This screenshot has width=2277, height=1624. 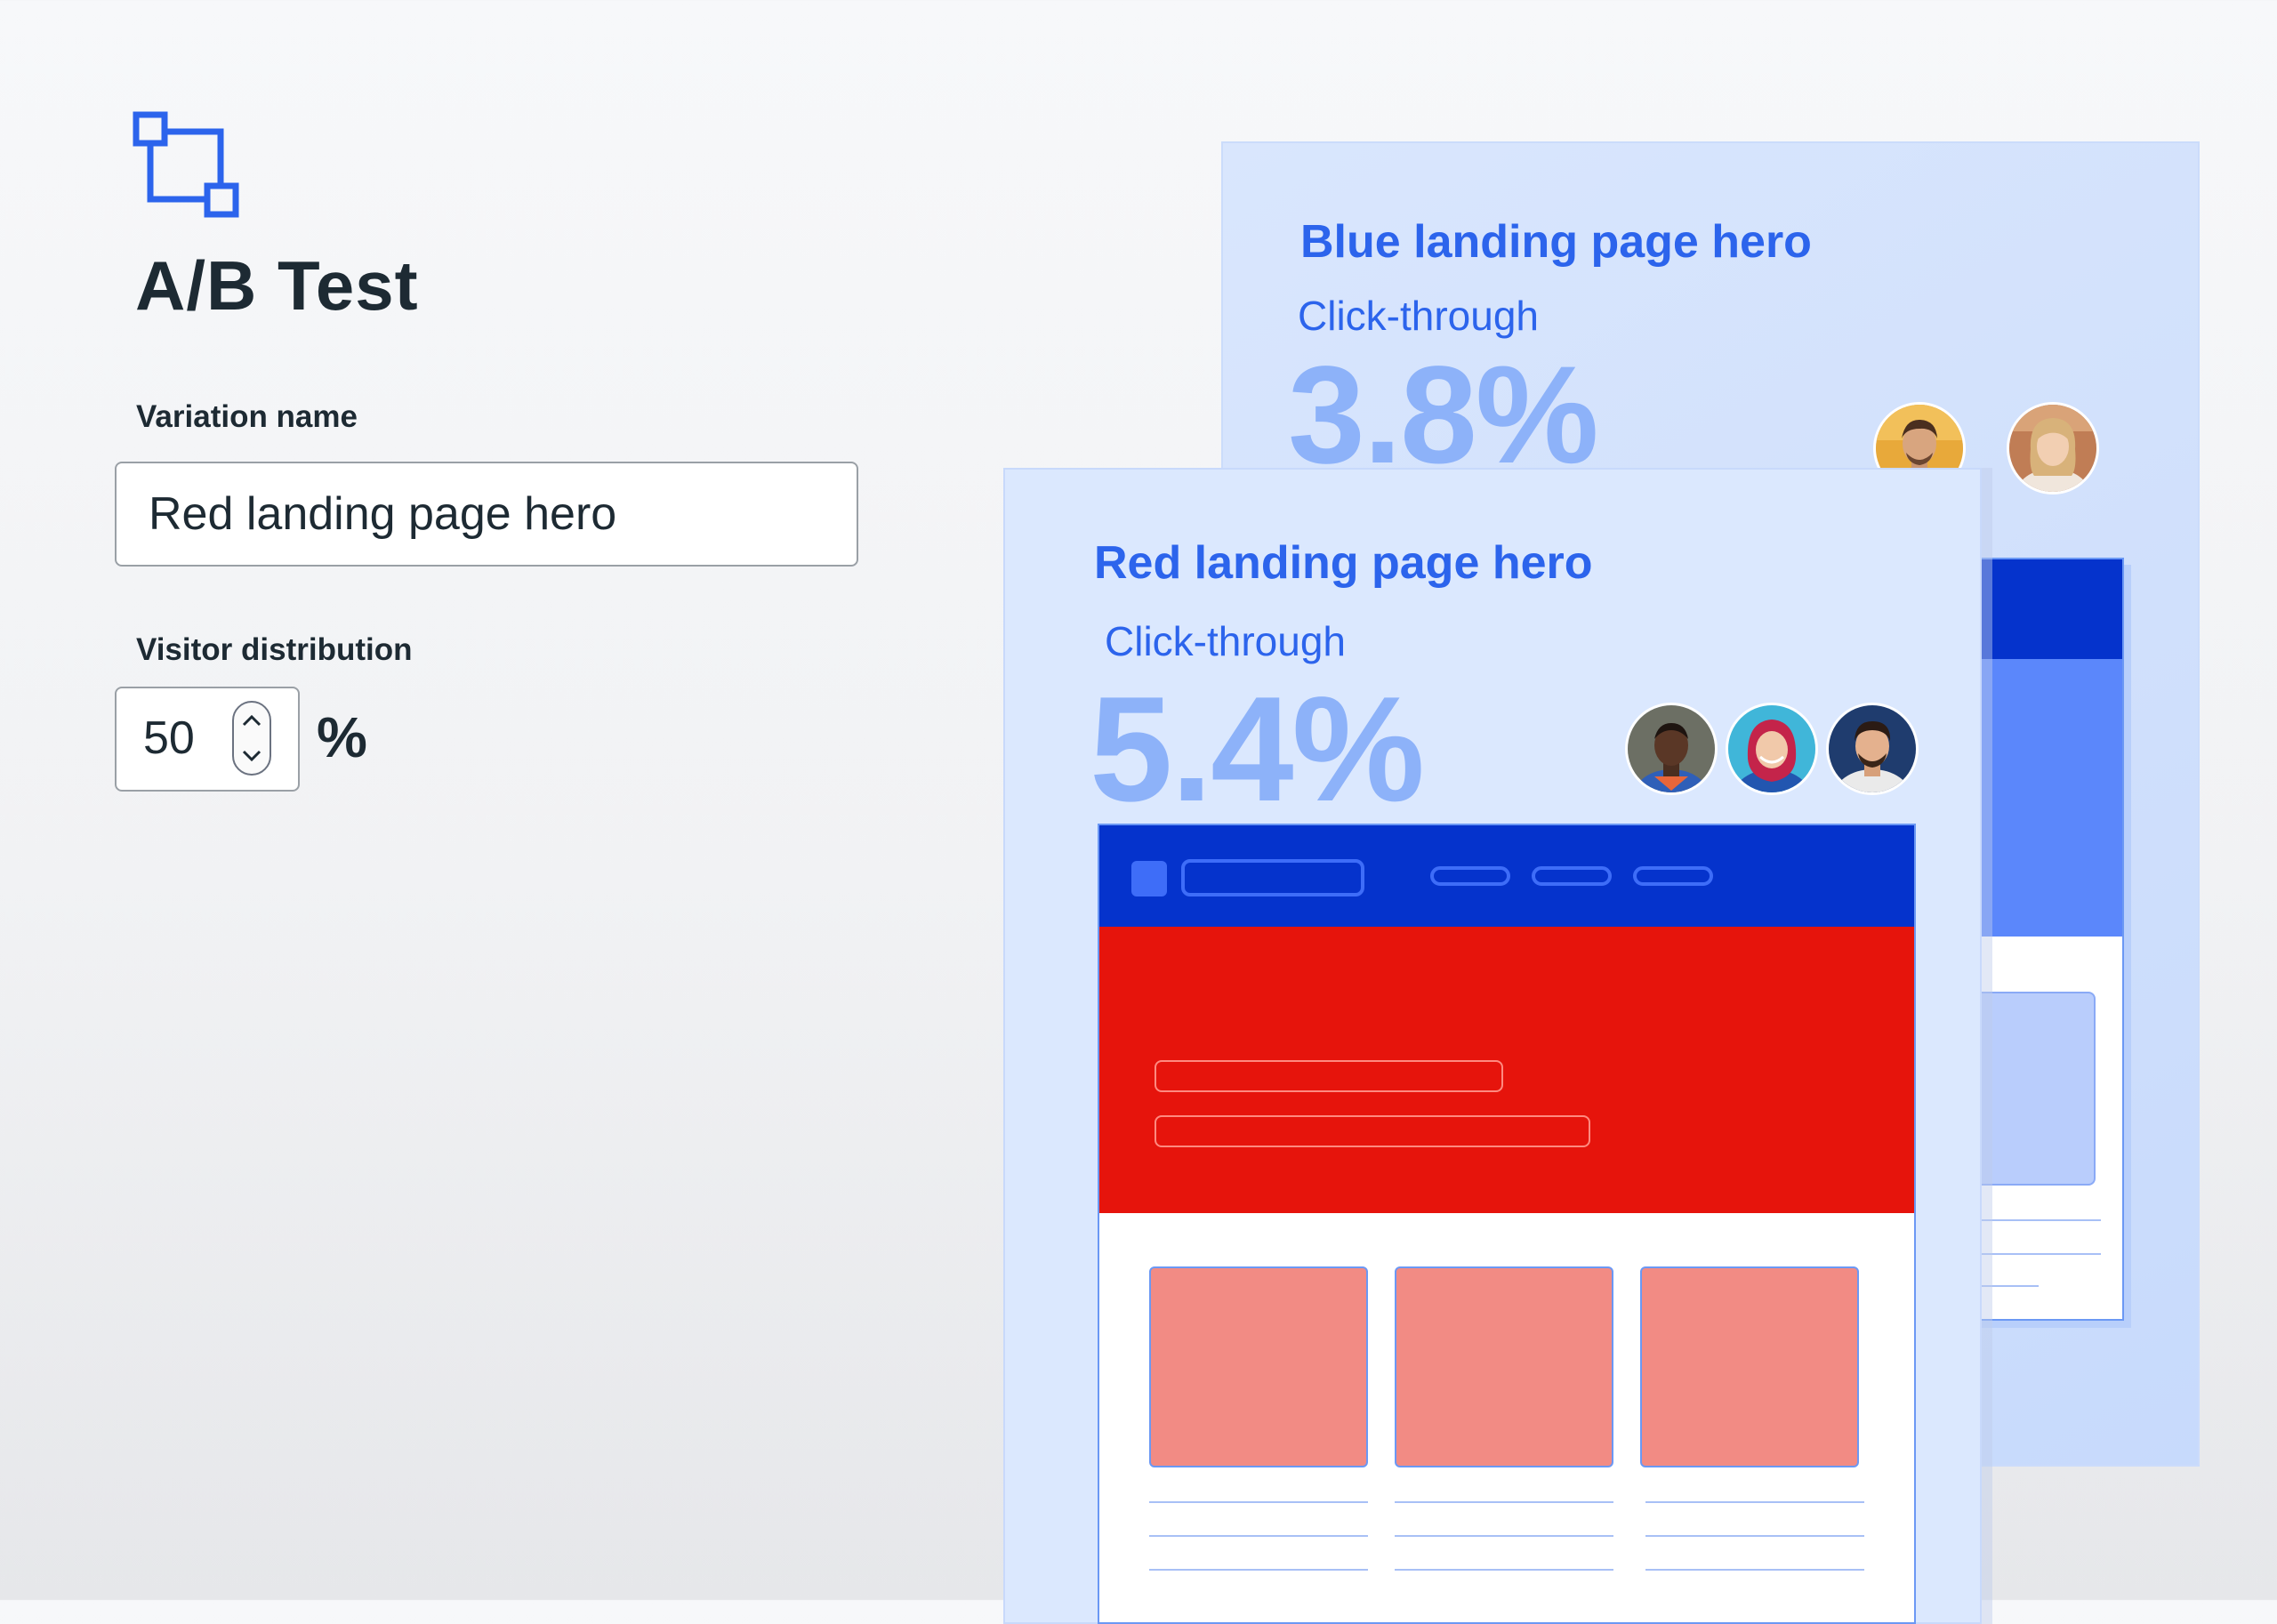 I want to click on mockup-hero-subline, so click(x=1372, y=1131).